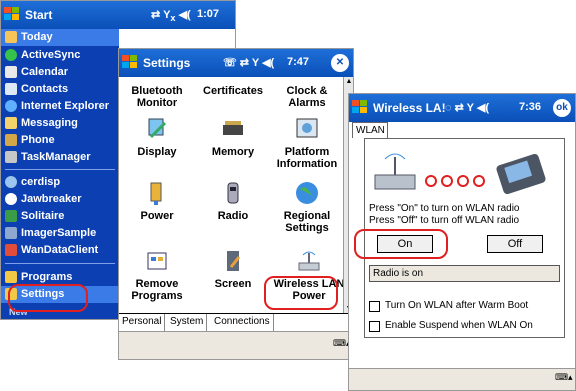 The height and width of the screenshot is (391, 576). I want to click on settings-title-bar: Settings ☏ ⇄ Y ◀( 7:47 ✕, so click(236, 63).